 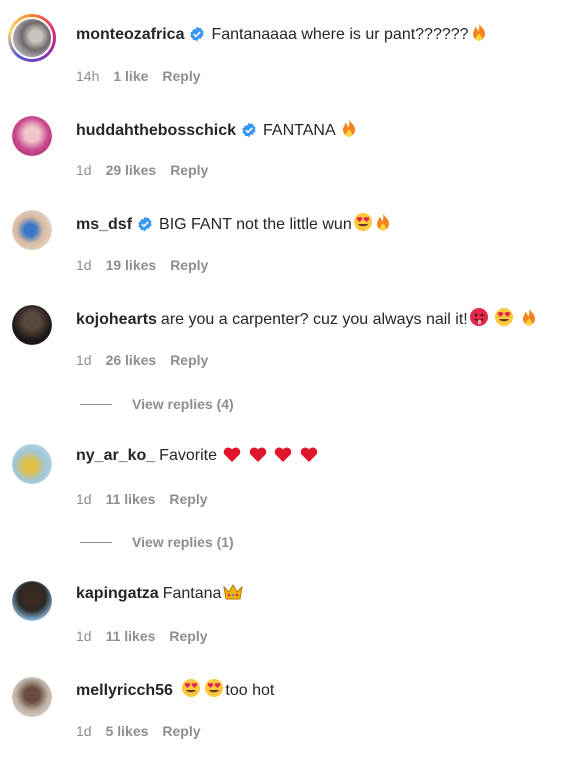 I want to click on view-replies-button: View replies (4), so click(x=157, y=404).